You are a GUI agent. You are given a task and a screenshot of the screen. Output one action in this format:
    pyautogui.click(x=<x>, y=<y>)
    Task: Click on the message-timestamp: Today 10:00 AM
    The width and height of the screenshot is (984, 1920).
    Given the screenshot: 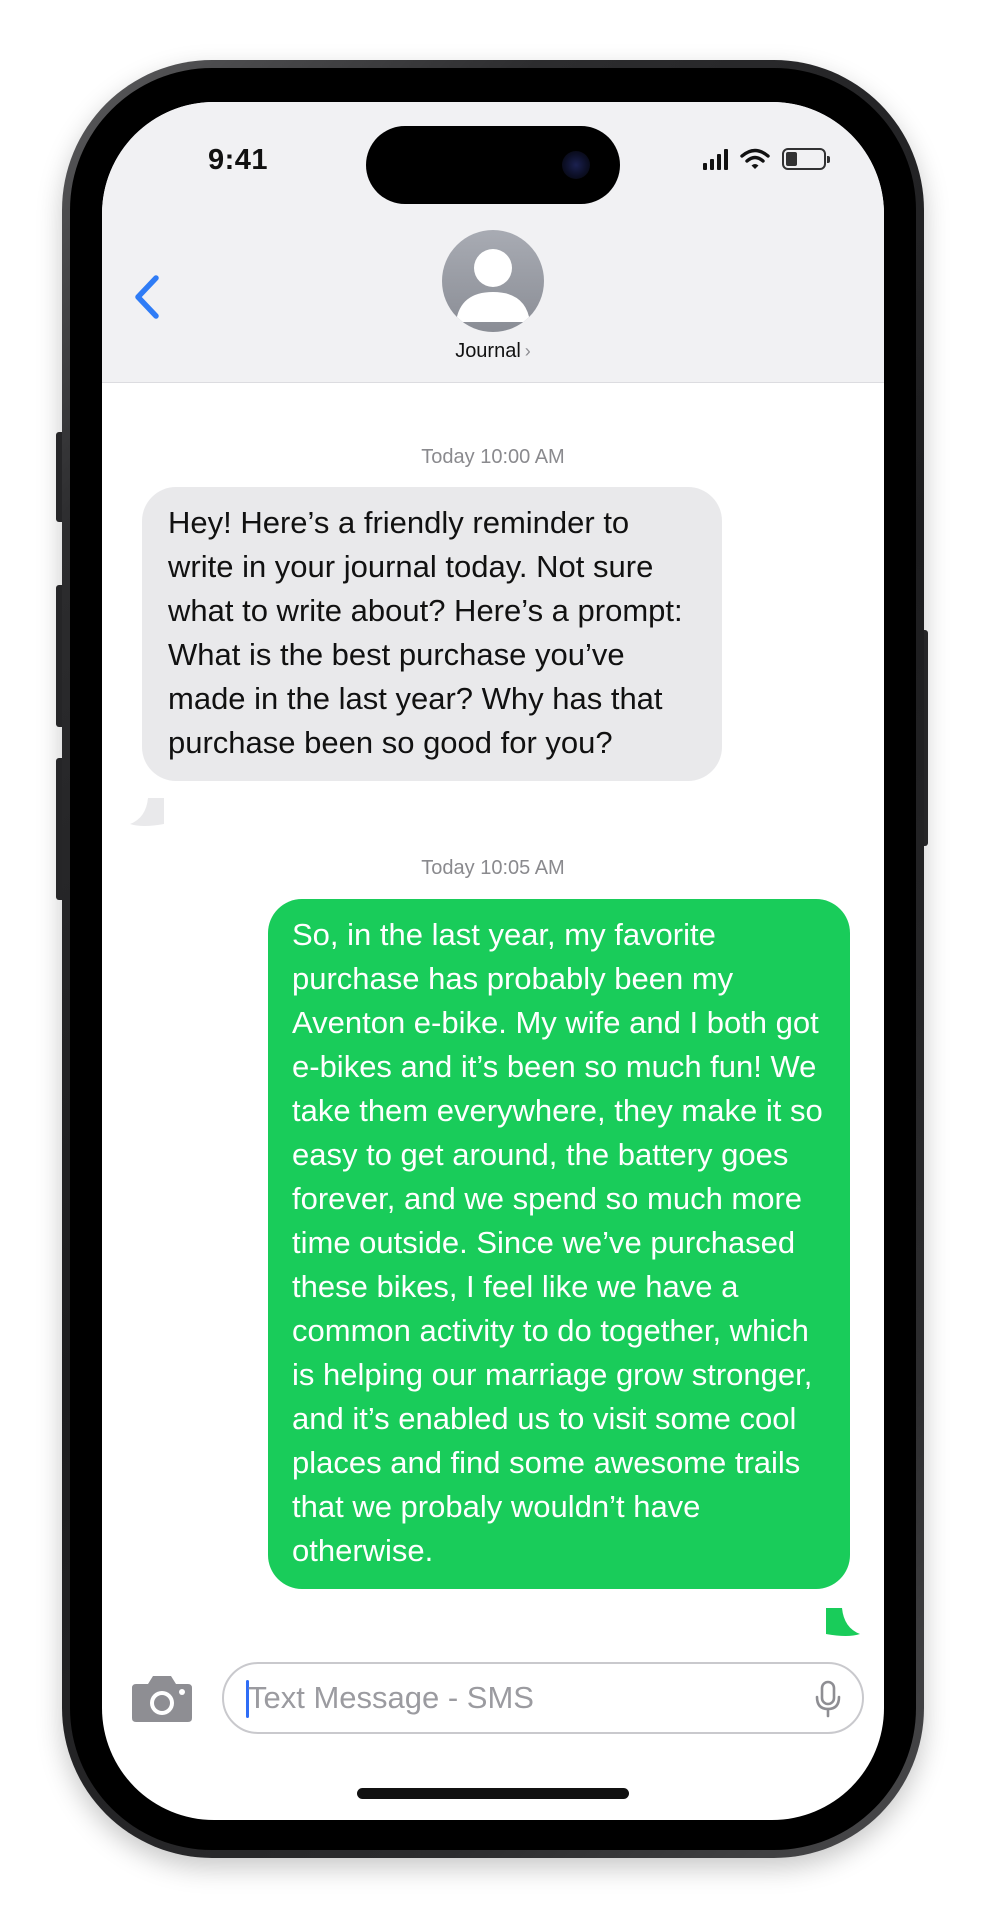 What is the action you would take?
    pyautogui.click(x=493, y=457)
    